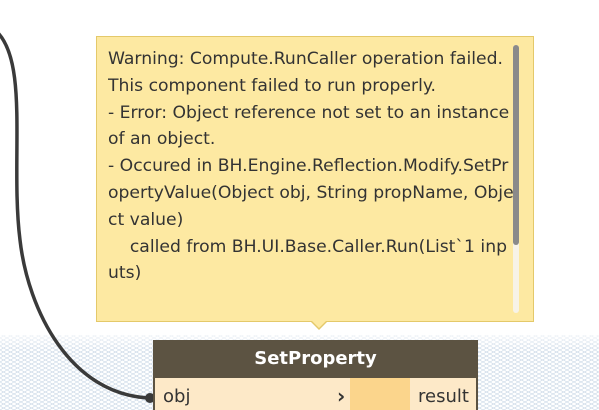  What do you see at coordinates (319, 324) in the screenshot?
I see `tooltip-pointer-fill` at bounding box center [319, 324].